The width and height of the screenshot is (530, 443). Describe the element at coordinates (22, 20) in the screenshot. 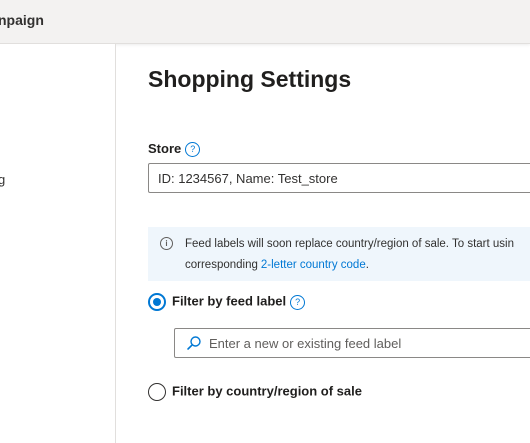

I see `campaign-title: npaign` at that location.